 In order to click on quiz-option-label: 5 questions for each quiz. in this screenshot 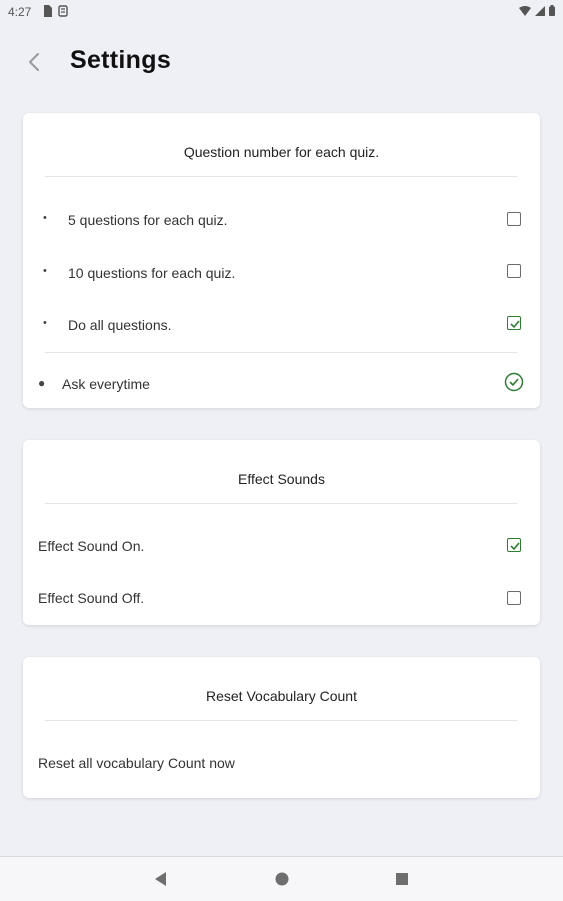, I will do `click(148, 220)`.